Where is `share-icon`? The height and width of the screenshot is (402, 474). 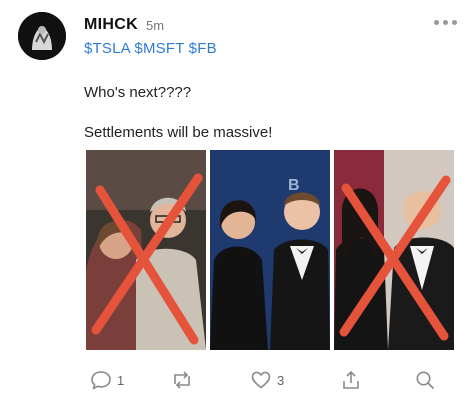
share-icon is located at coordinates (351, 379).